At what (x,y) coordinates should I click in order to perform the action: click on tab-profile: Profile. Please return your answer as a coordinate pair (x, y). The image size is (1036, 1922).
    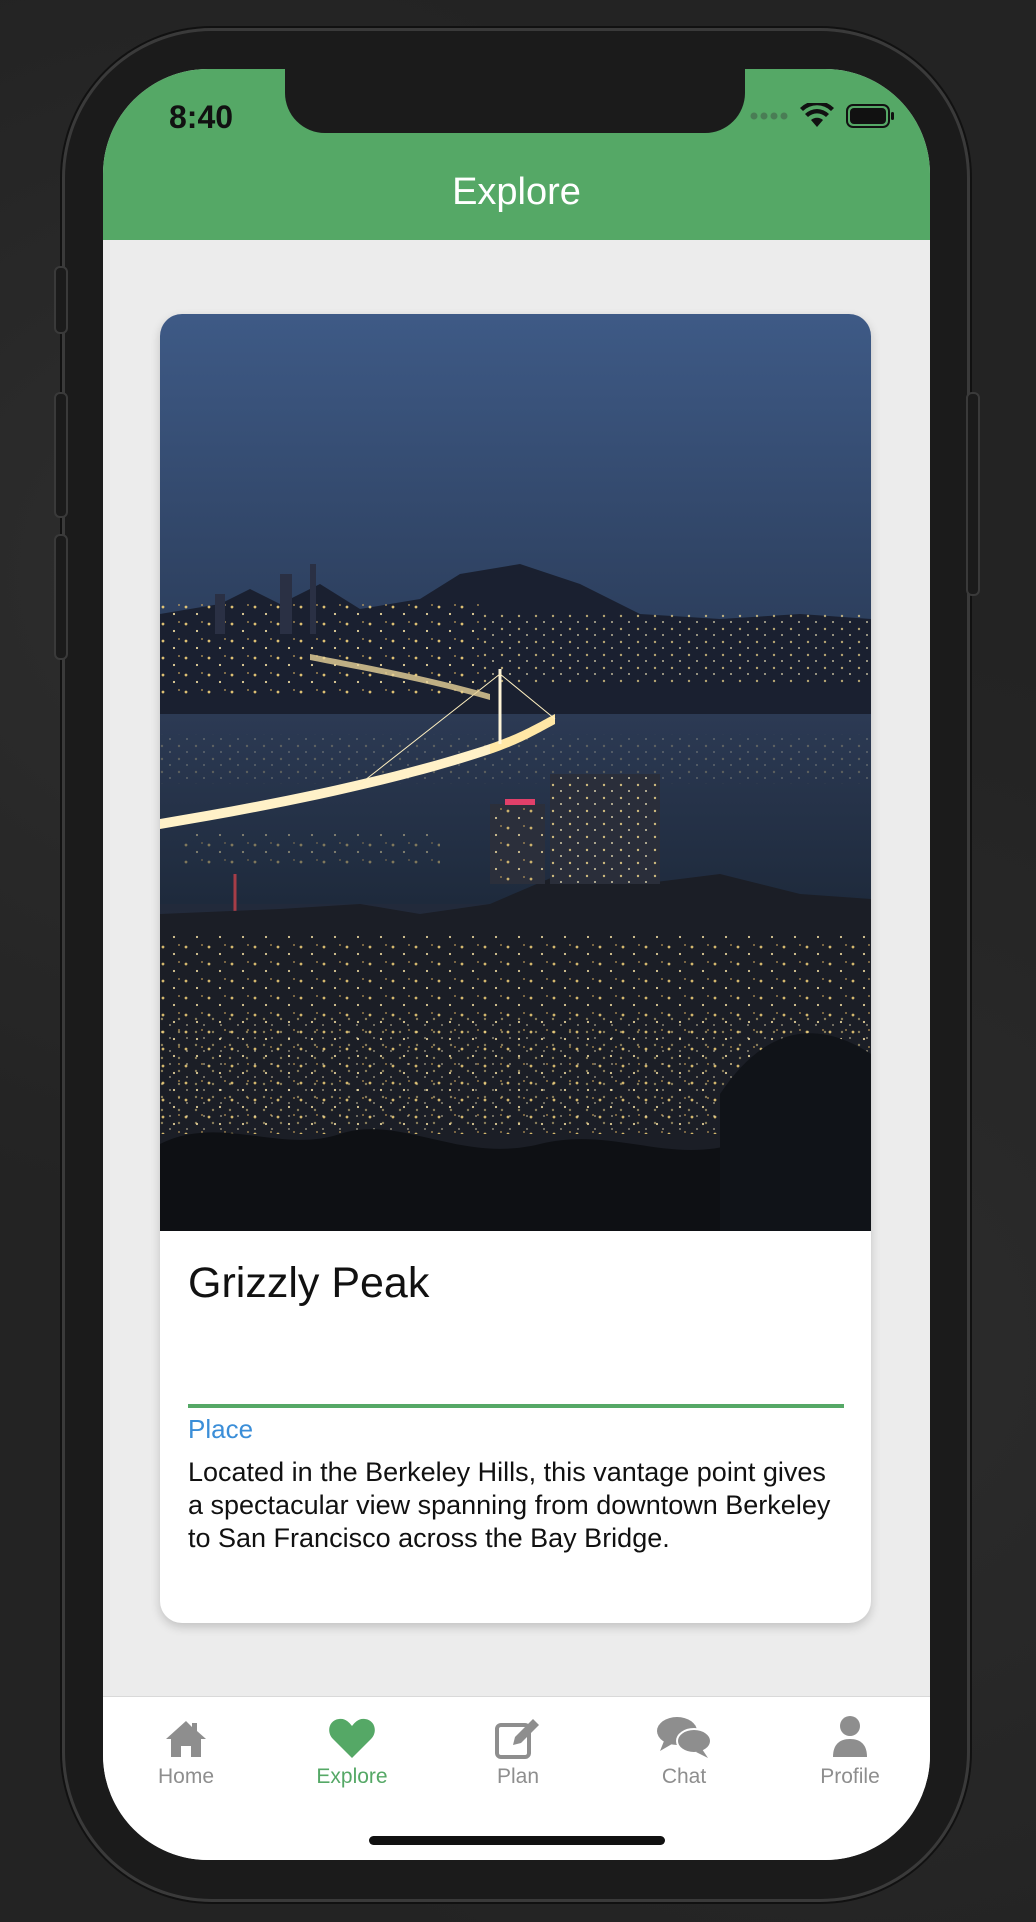
    Looking at the image, I should click on (848, 1748).